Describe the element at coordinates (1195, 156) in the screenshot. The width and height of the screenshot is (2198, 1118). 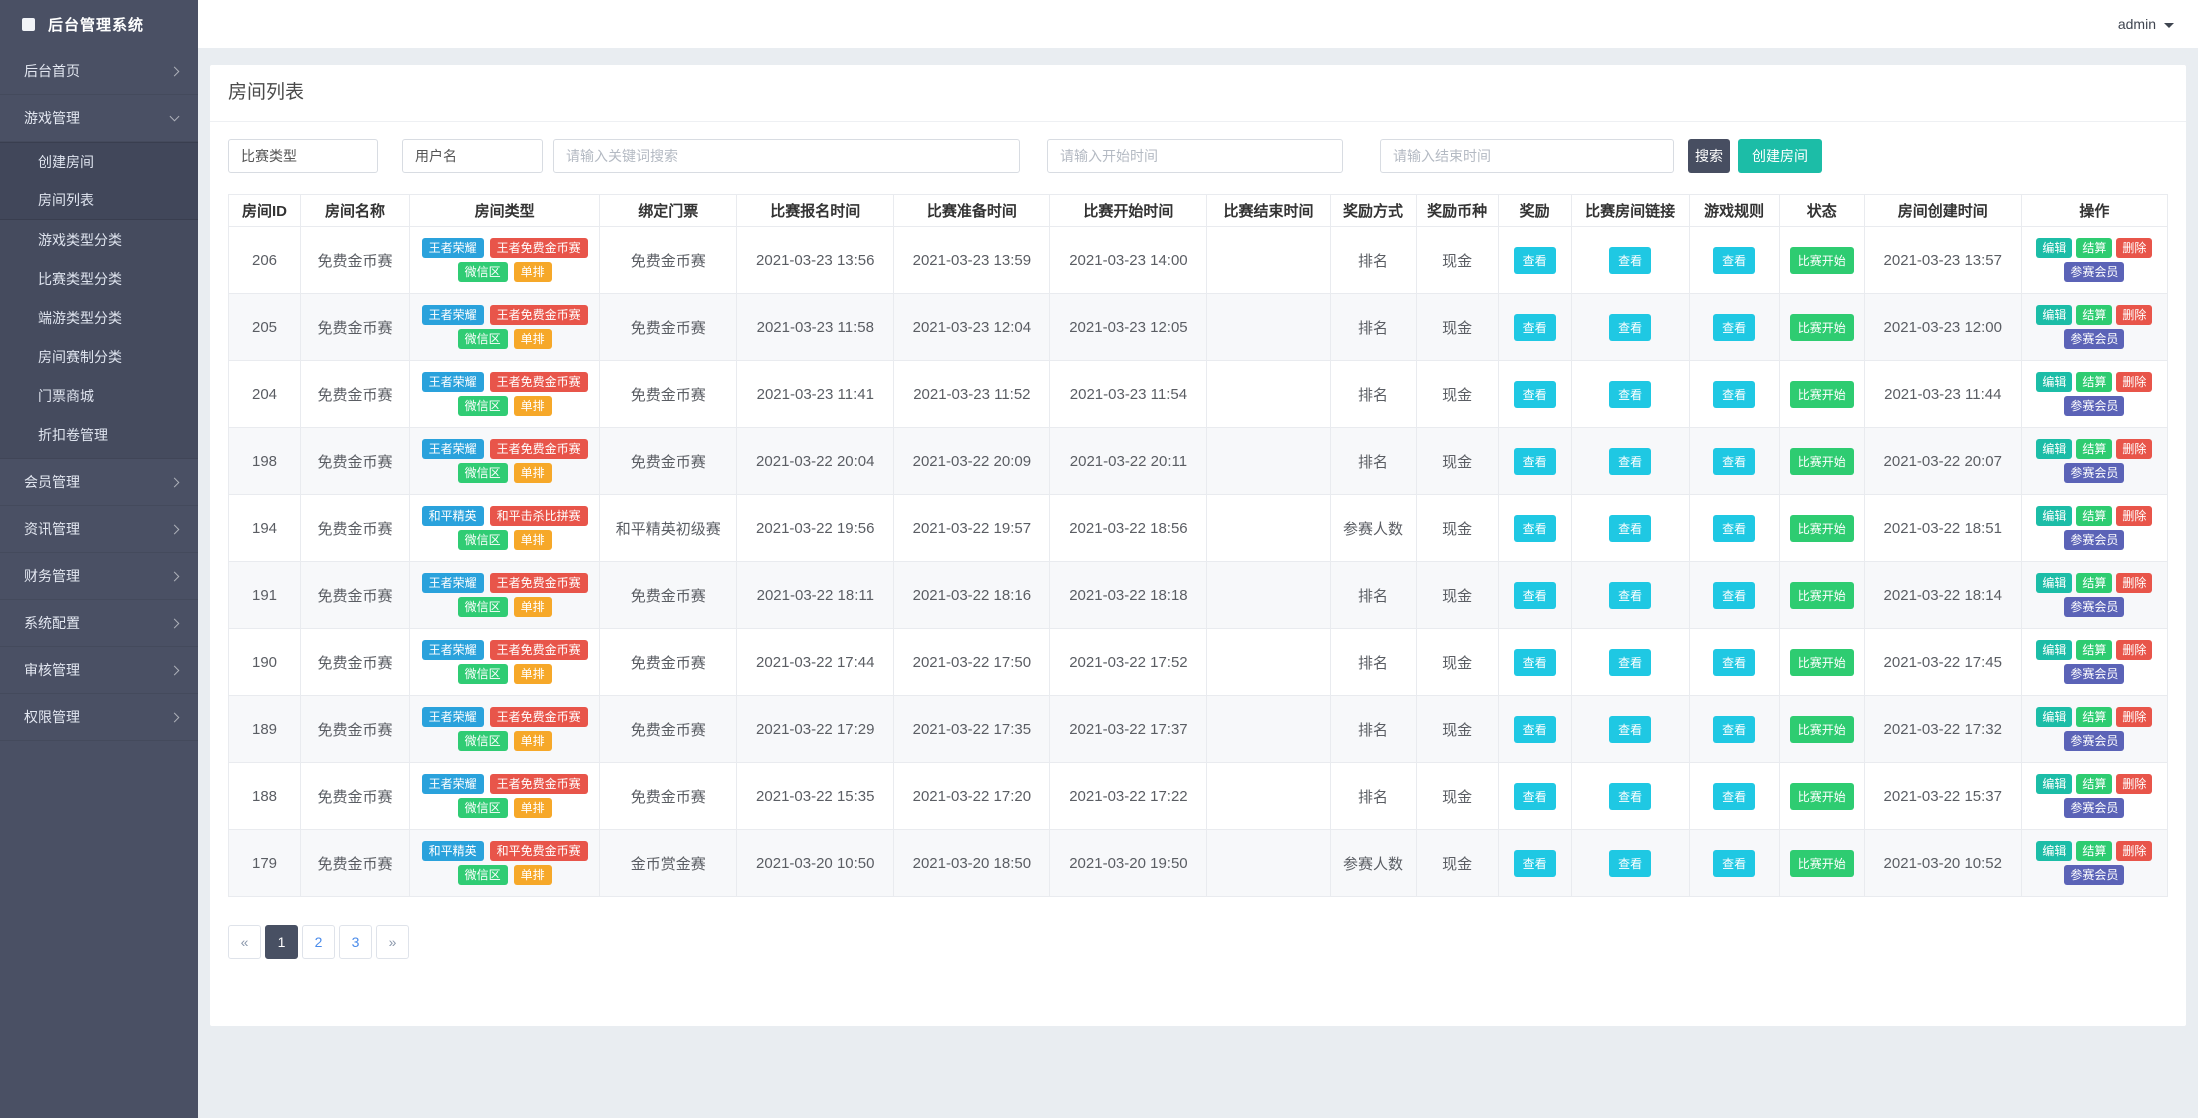
I see `start-time-input: 请输入开始时间` at that location.